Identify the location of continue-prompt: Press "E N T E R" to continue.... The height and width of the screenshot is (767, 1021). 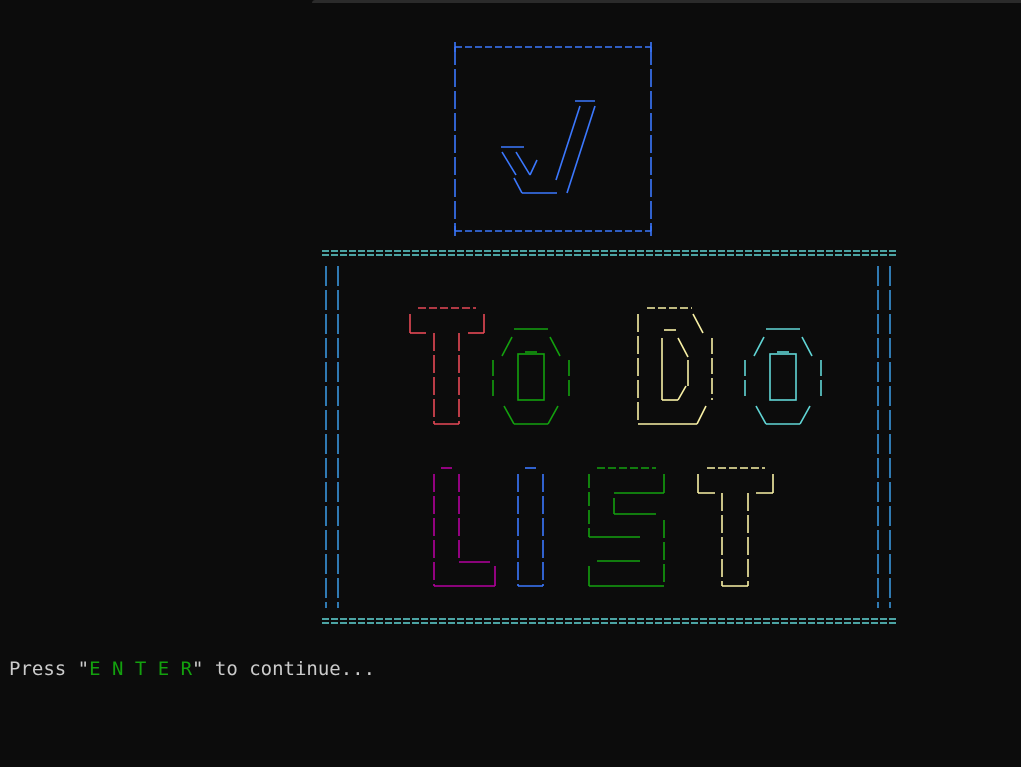
(192, 669).